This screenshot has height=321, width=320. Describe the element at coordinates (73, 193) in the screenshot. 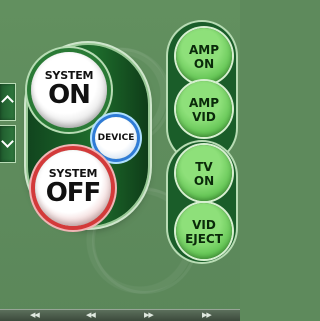

I see `system-off-label: OFF` at that location.